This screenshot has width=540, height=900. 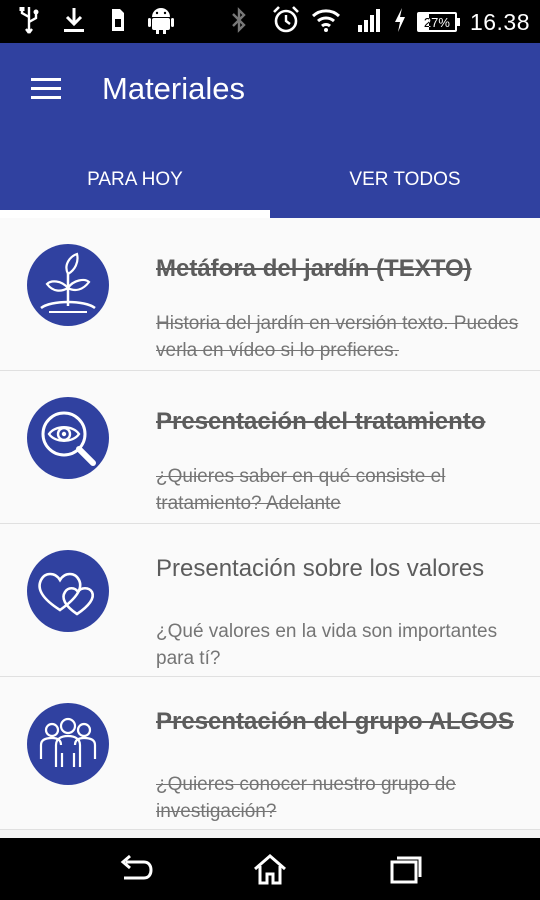 I want to click on bluetooth-icon, so click(x=239, y=22).